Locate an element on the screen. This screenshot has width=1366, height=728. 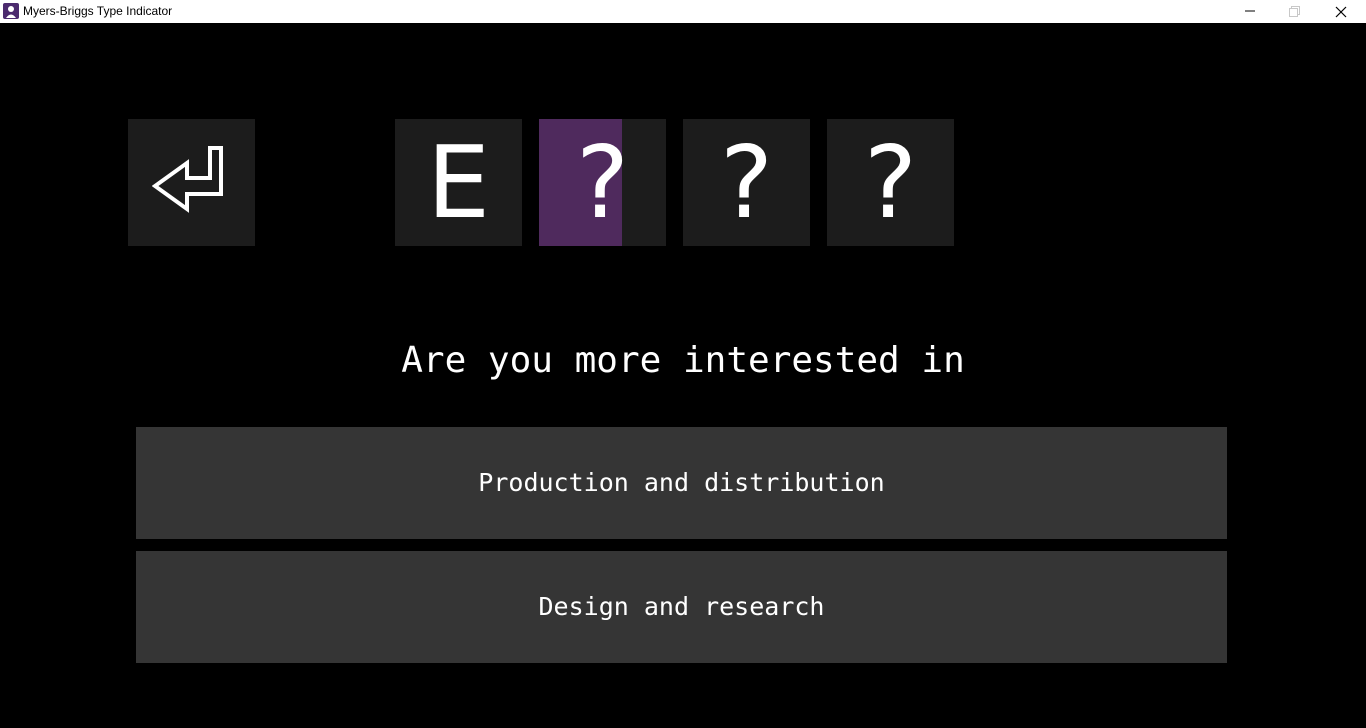
type-letter: E is located at coordinates (458, 182).